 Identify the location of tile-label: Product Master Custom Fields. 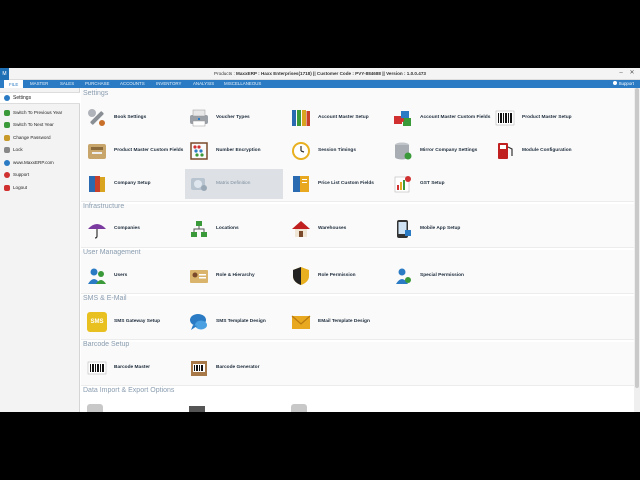
(149, 150).